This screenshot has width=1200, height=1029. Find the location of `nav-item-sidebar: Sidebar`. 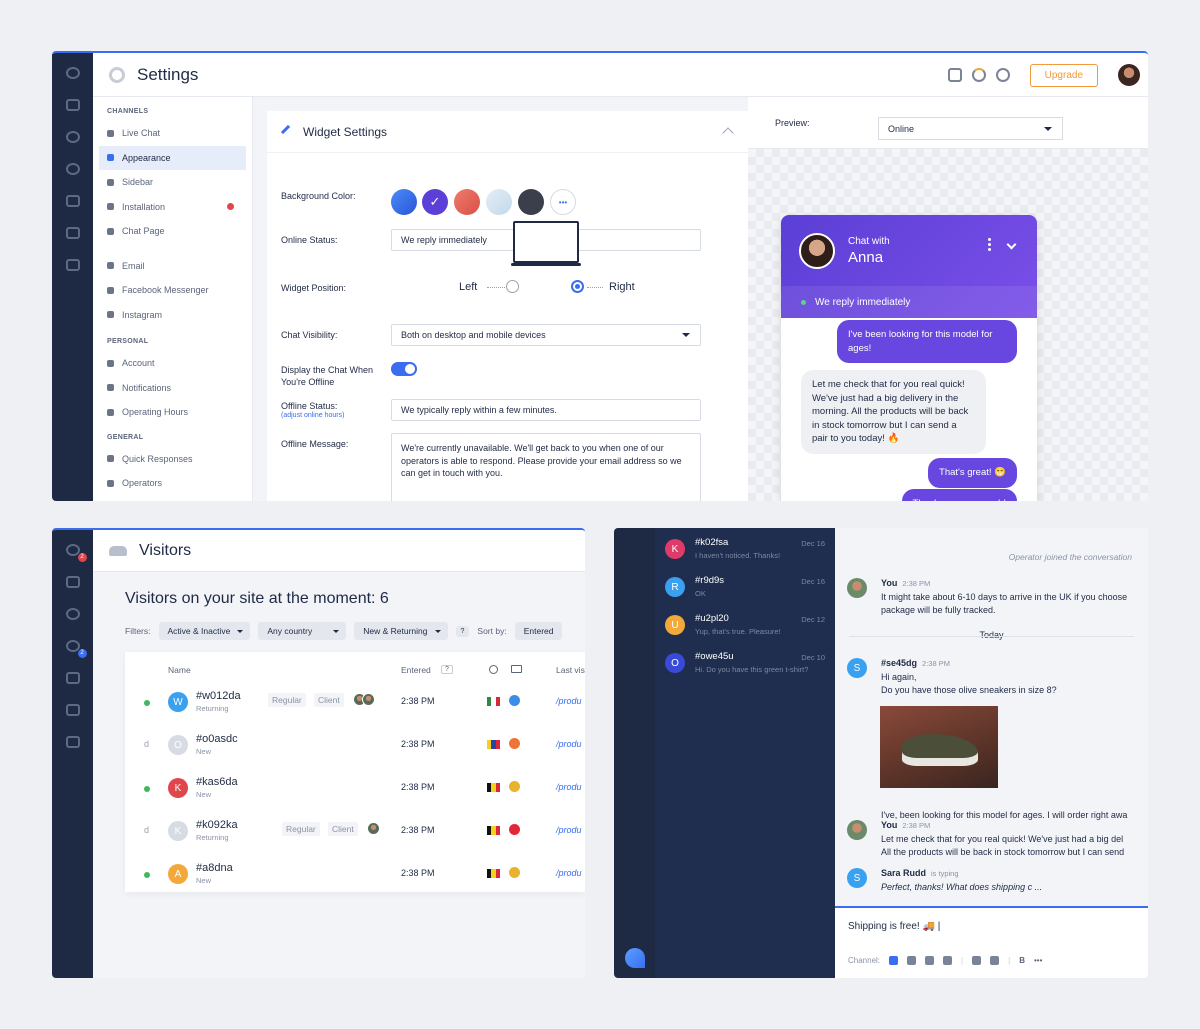

nav-item-sidebar: Sidebar is located at coordinates (172, 182).